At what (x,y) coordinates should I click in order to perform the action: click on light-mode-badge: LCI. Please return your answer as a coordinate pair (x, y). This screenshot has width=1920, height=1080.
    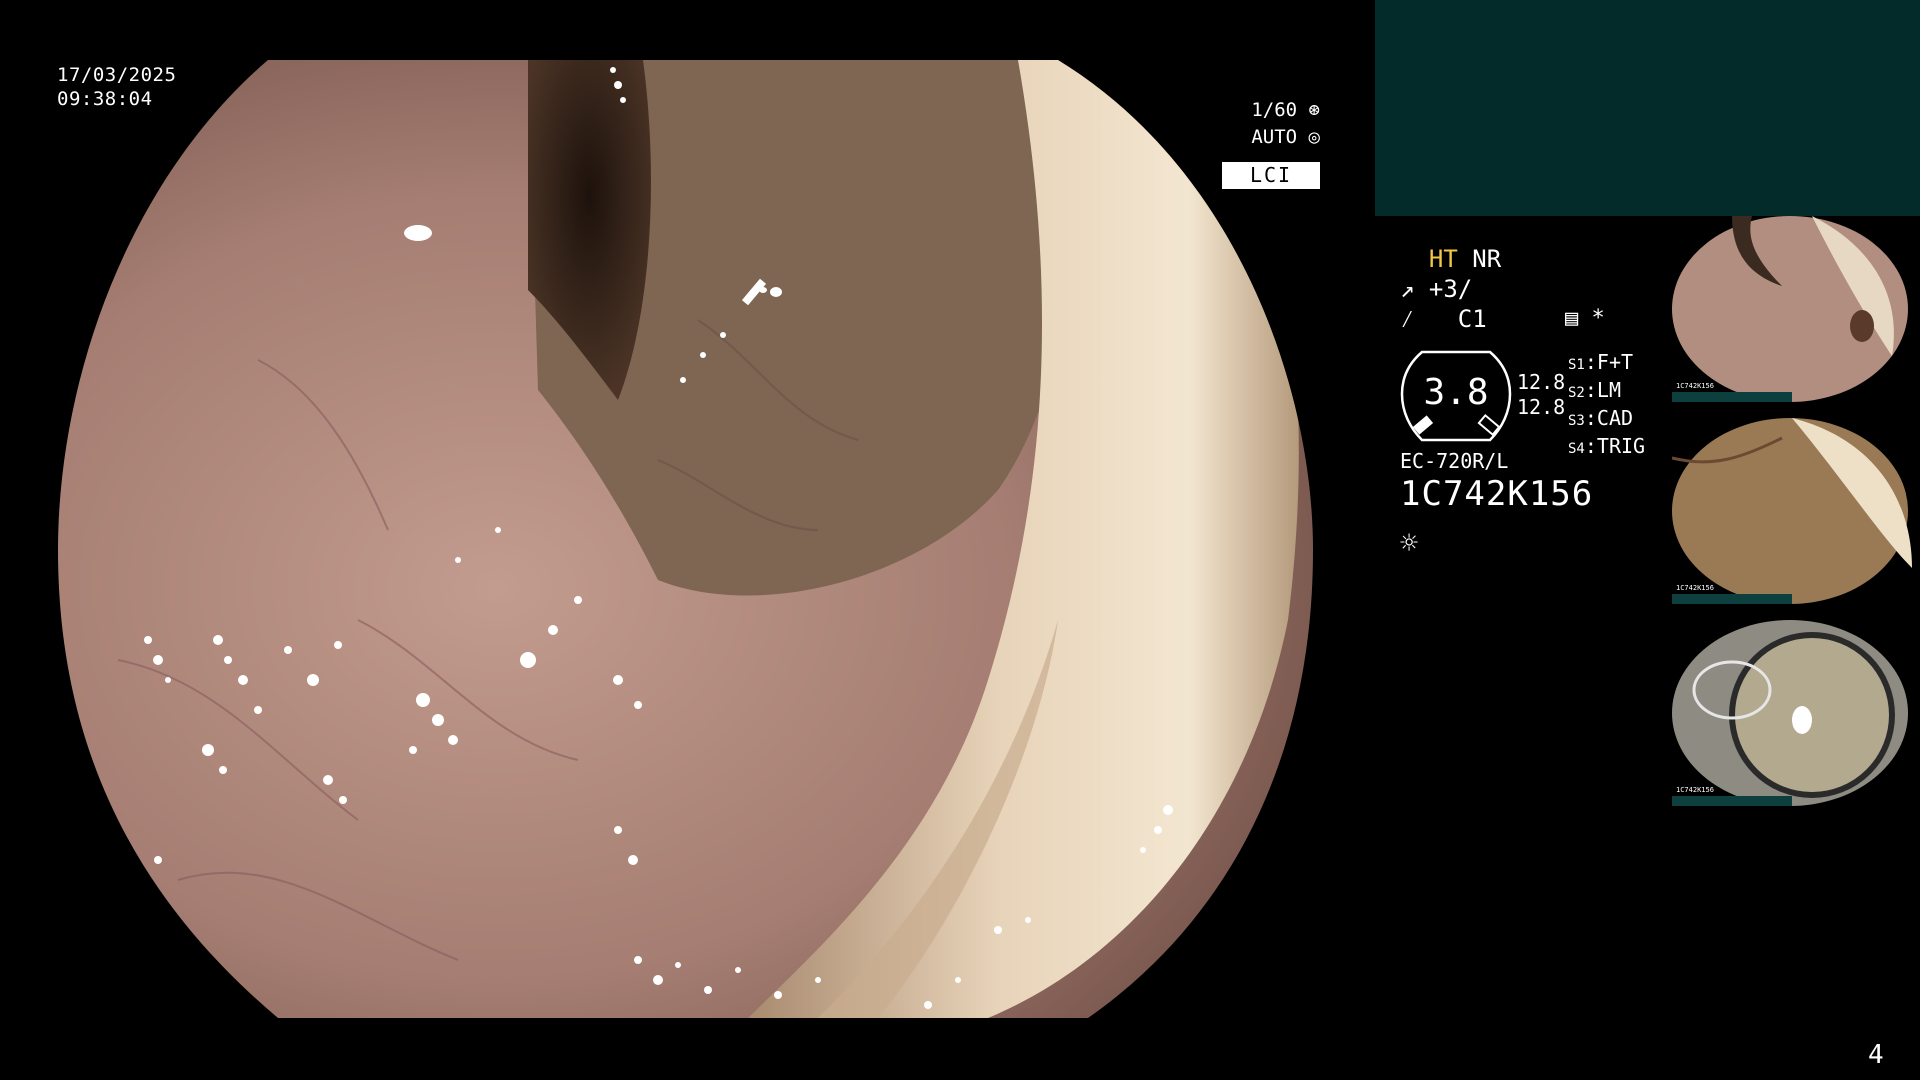
    Looking at the image, I should click on (1271, 175).